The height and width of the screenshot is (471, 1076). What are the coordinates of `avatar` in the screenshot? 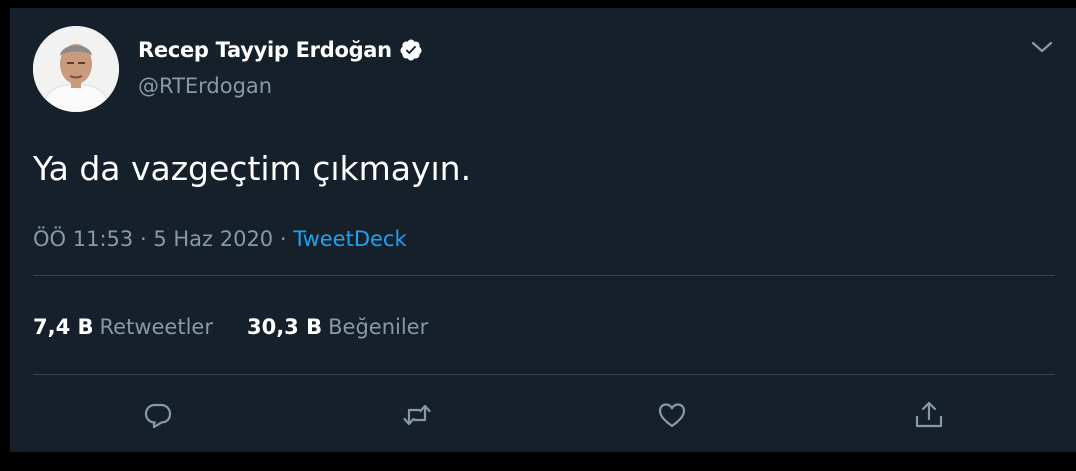 It's located at (76, 69).